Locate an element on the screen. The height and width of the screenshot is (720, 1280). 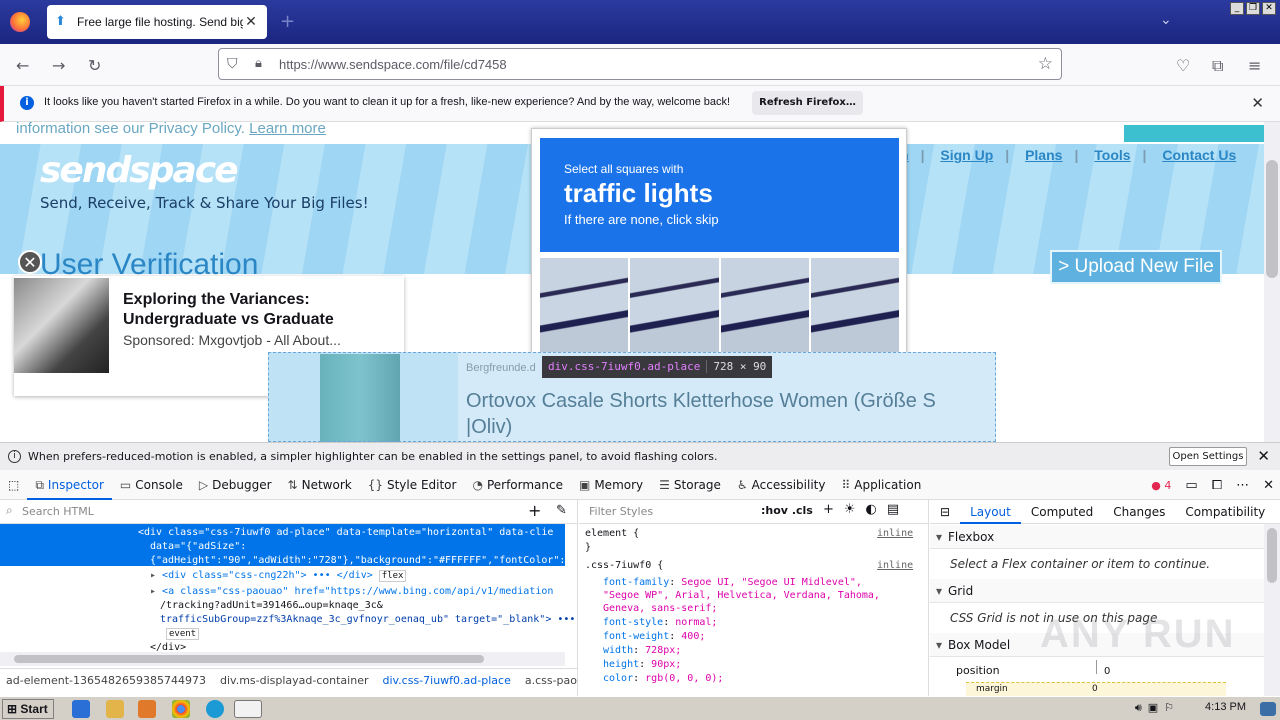
markup-line: /tracking?adUnit=391466…oup=knaqe_3c& is located at coordinates (271, 605).